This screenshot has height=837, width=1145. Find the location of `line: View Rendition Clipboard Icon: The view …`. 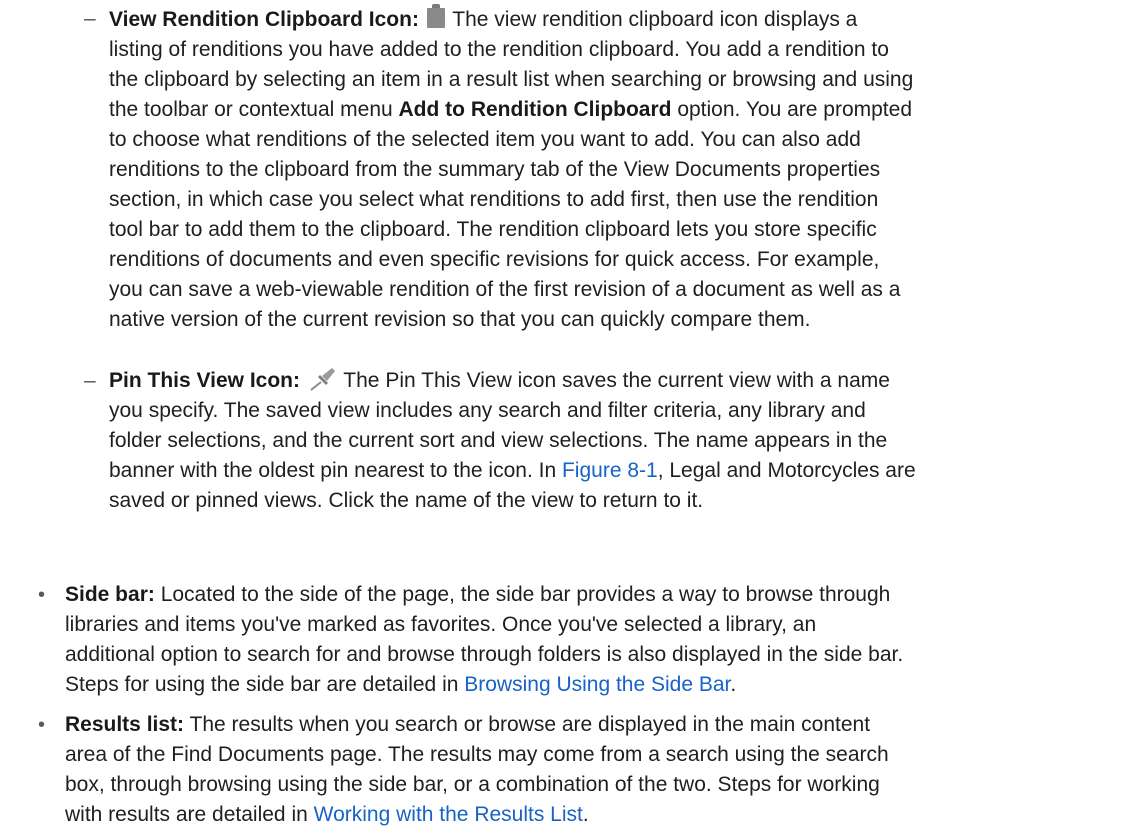

line: View Rendition Clipboard Icon: The view … is located at coordinates (624, 19).